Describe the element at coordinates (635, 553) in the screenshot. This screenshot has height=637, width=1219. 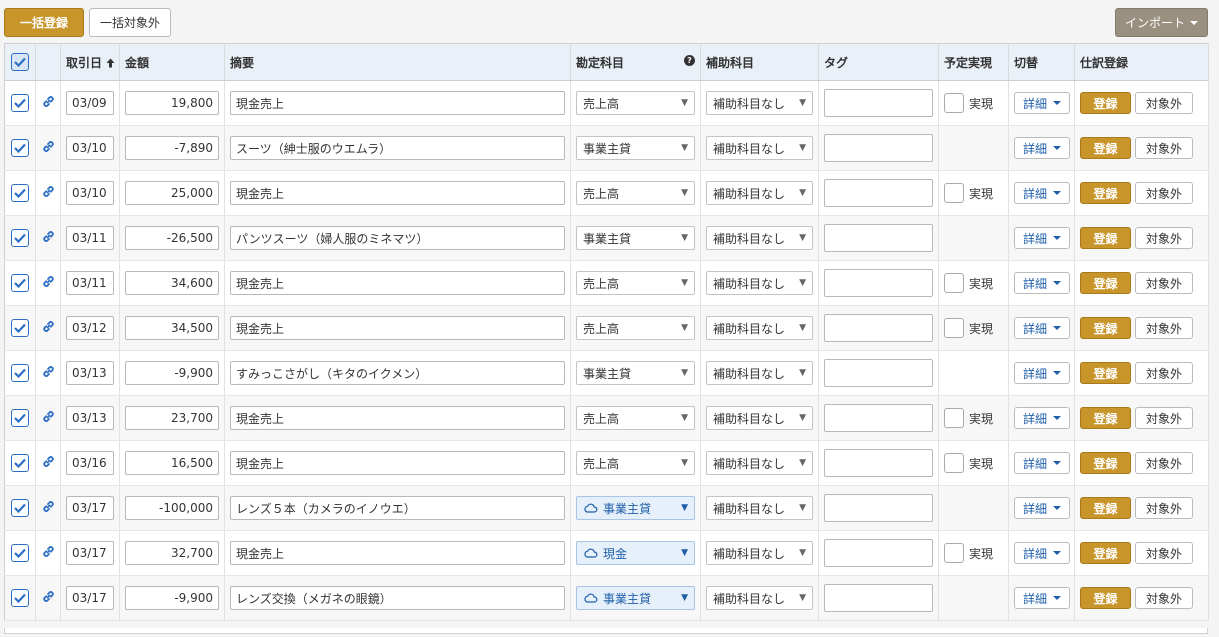
I see `account-select: 現金 ▼` at that location.